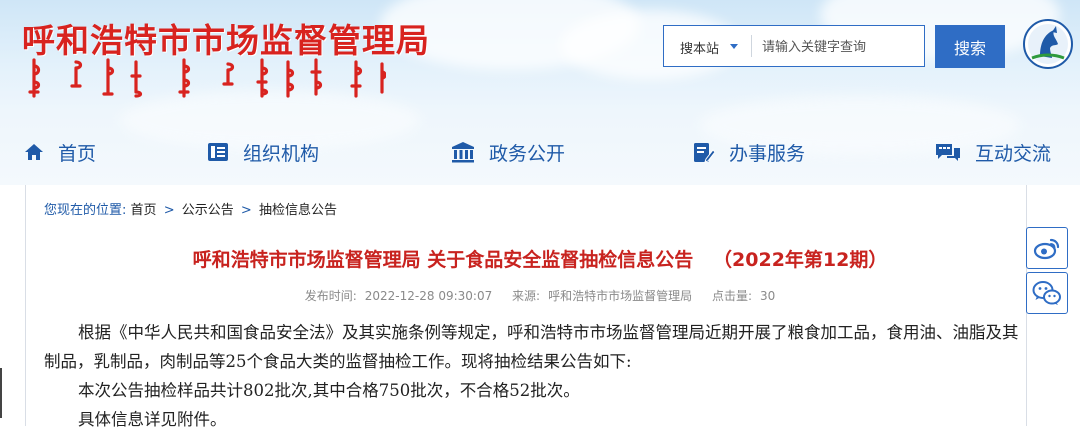 This screenshot has height=434, width=1080. Describe the element at coordinates (767, 296) in the screenshot. I see `clicks-value: 30` at that location.